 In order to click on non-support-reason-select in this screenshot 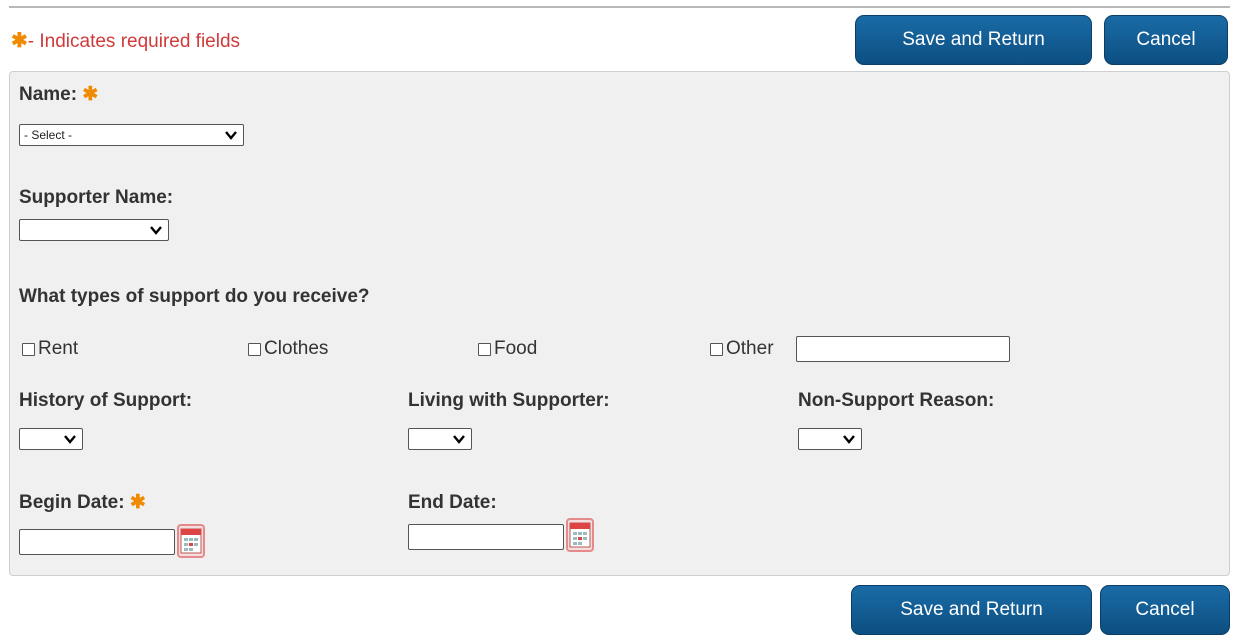, I will do `click(830, 439)`.